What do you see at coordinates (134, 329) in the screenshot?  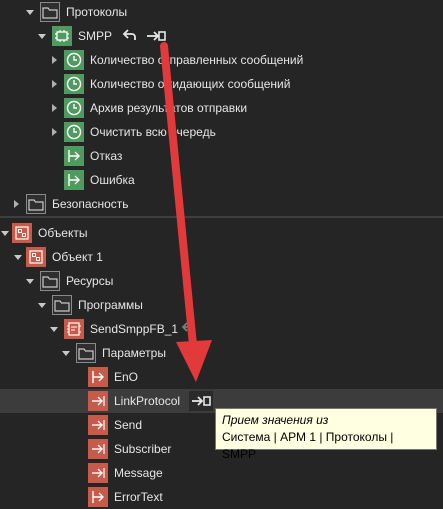 I see `tree-label: SendSmppFB_1` at bounding box center [134, 329].